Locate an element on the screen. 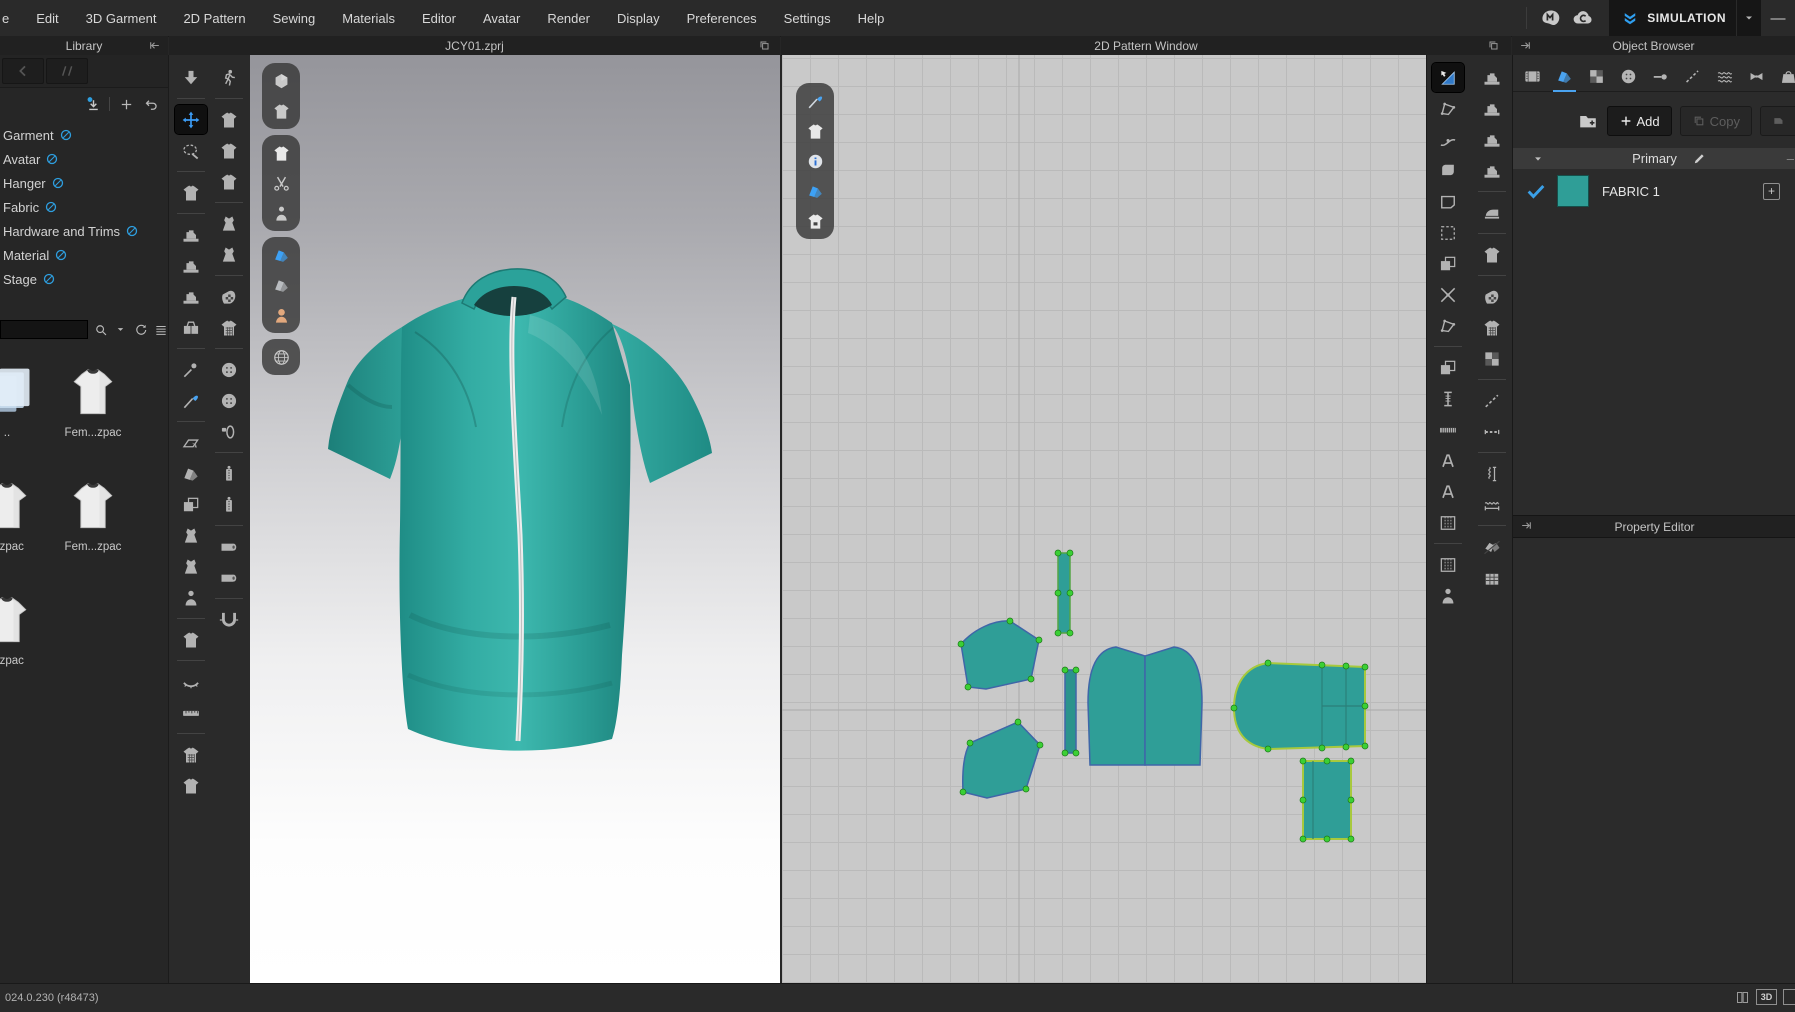  pin-garment-b-icon is located at coordinates (229, 150).